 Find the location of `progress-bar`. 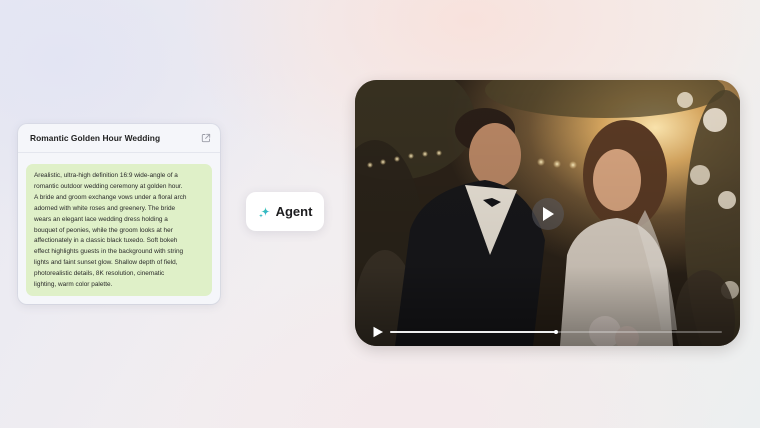

progress-bar is located at coordinates (556, 332).